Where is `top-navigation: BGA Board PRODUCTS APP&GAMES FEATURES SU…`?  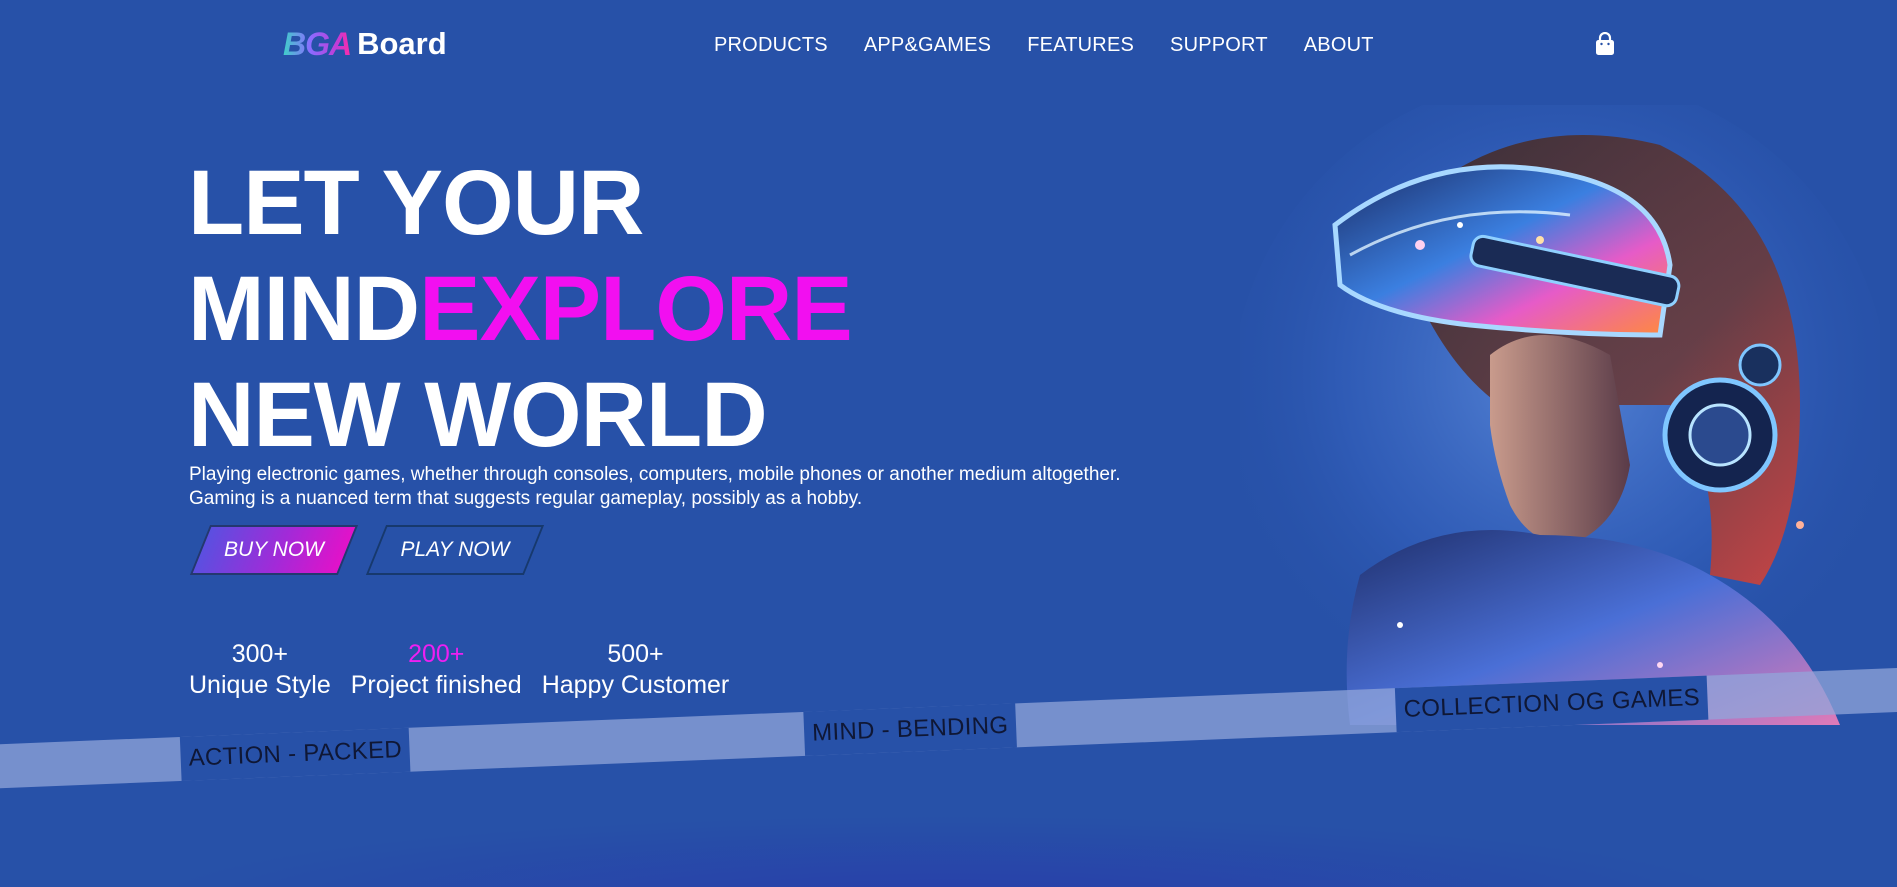 top-navigation: BGA Board PRODUCTS APP&GAMES FEATURES SU… is located at coordinates (948, 45).